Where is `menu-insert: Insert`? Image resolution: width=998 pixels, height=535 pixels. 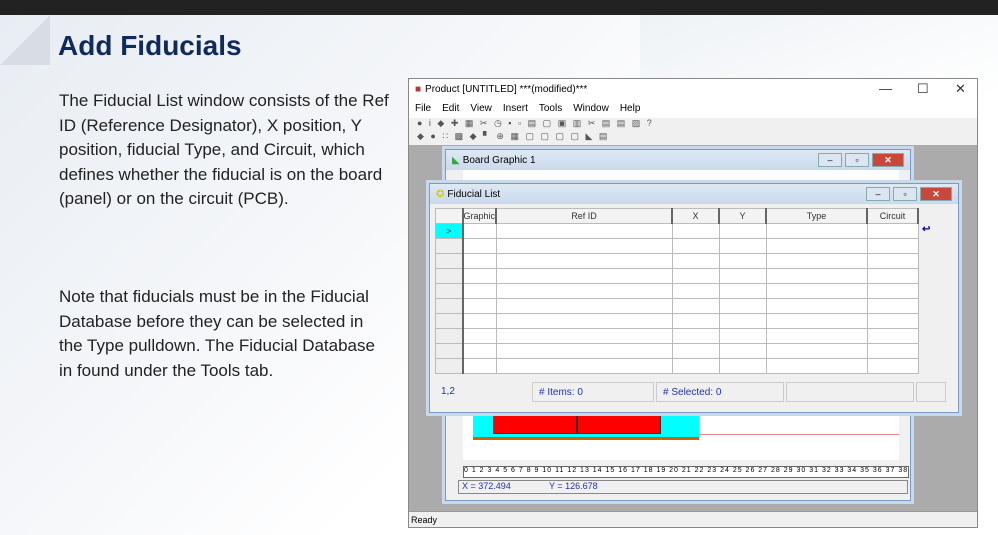 menu-insert: Insert is located at coordinates (515, 109).